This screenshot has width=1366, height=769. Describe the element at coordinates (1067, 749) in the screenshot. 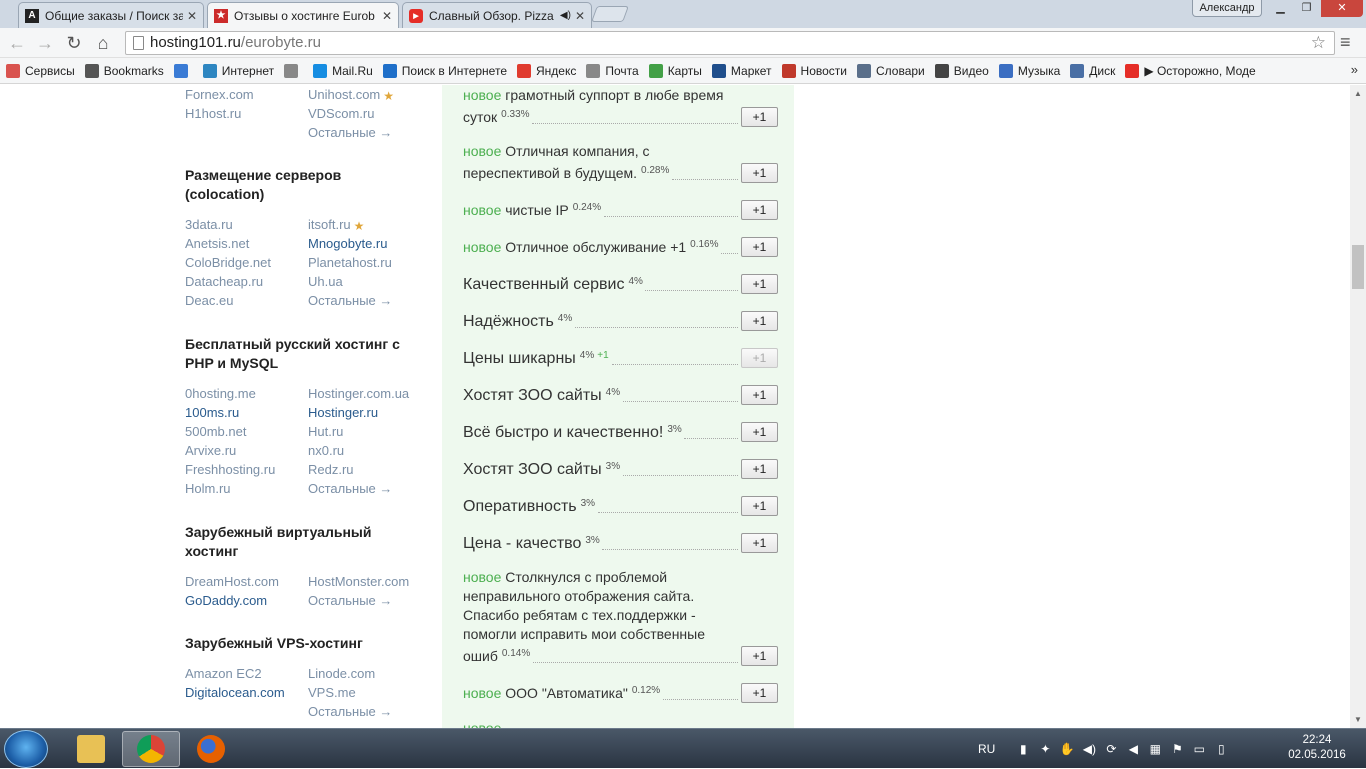

I see `hand-icon: ✋` at that location.